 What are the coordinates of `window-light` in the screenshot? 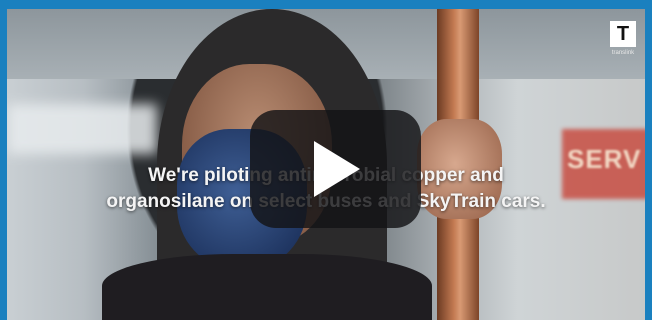 It's located at (82, 129).